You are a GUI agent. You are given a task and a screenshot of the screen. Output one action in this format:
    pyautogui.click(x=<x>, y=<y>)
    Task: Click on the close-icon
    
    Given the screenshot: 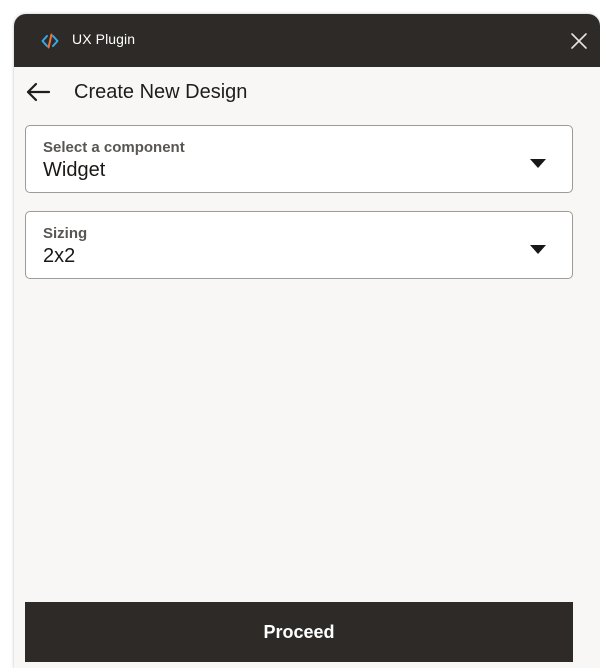 What is the action you would take?
    pyautogui.click(x=579, y=41)
    